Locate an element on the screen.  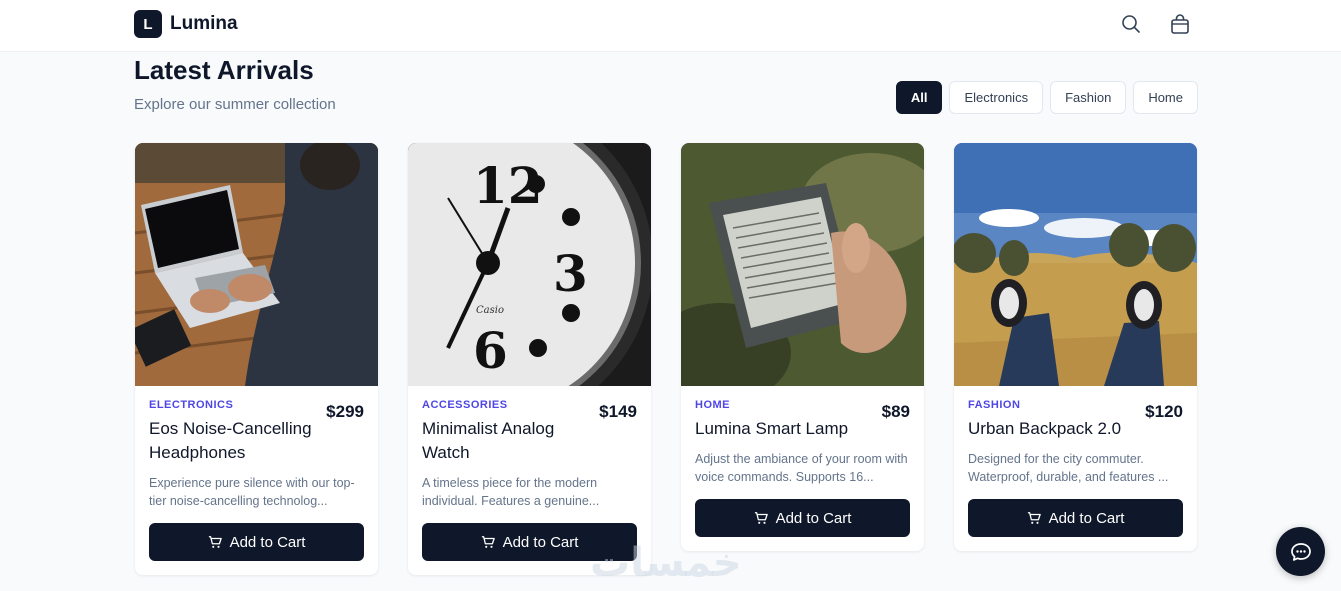
filter-fashion: Fashion is located at coordinates (1088, 97).